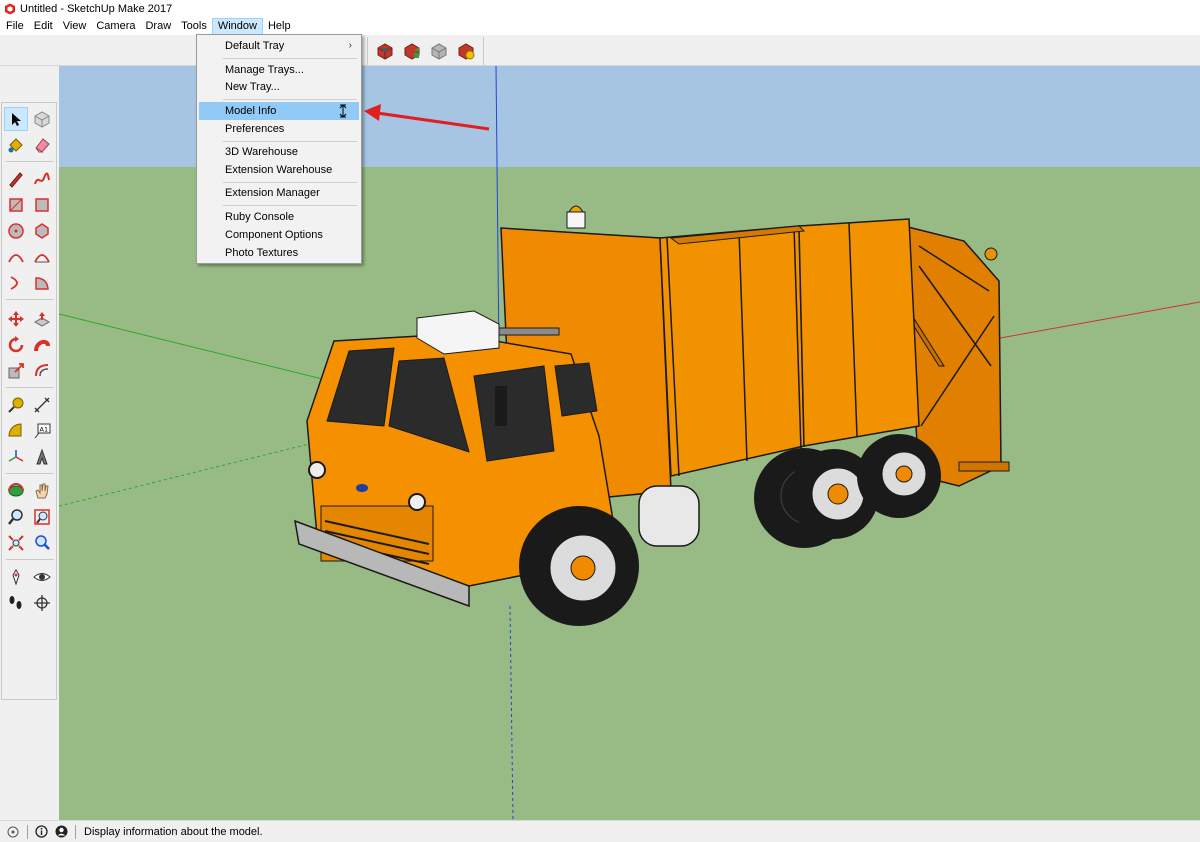 This screenshot has height=842, width=1200. Describe the element at coordinates (16, 345) in the screenshot. I see `rotate-tool` at that location.